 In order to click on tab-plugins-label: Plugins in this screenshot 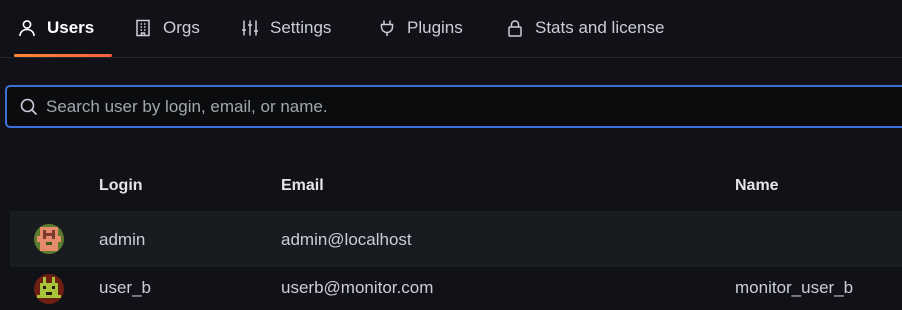, I will do `click(435, 27)`.